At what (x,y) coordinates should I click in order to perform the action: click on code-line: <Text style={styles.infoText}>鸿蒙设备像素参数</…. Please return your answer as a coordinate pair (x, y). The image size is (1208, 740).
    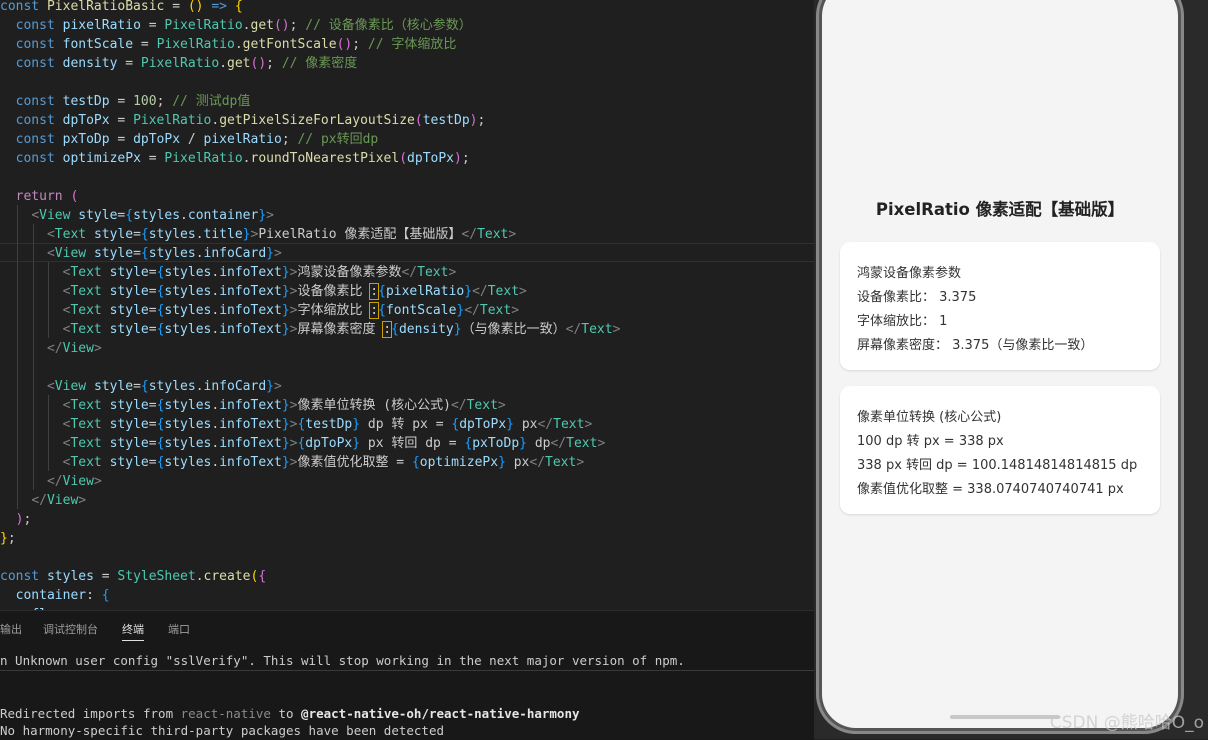
    Looking at the image, I should click on (228, 272).